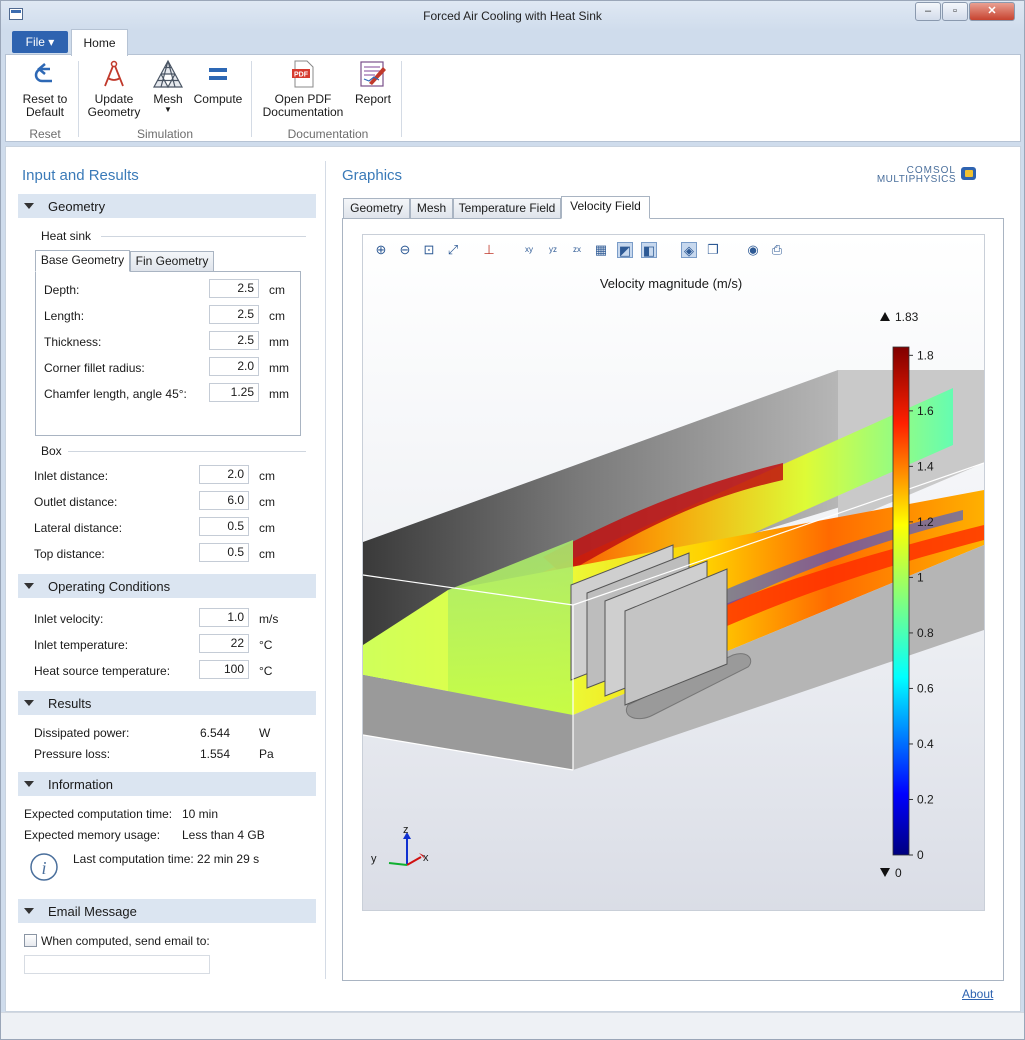  What do you see at coordinates (920, 577) in the screenshot?
I see `colorbar-tick-label: 1` at bounding box center [920, 577].